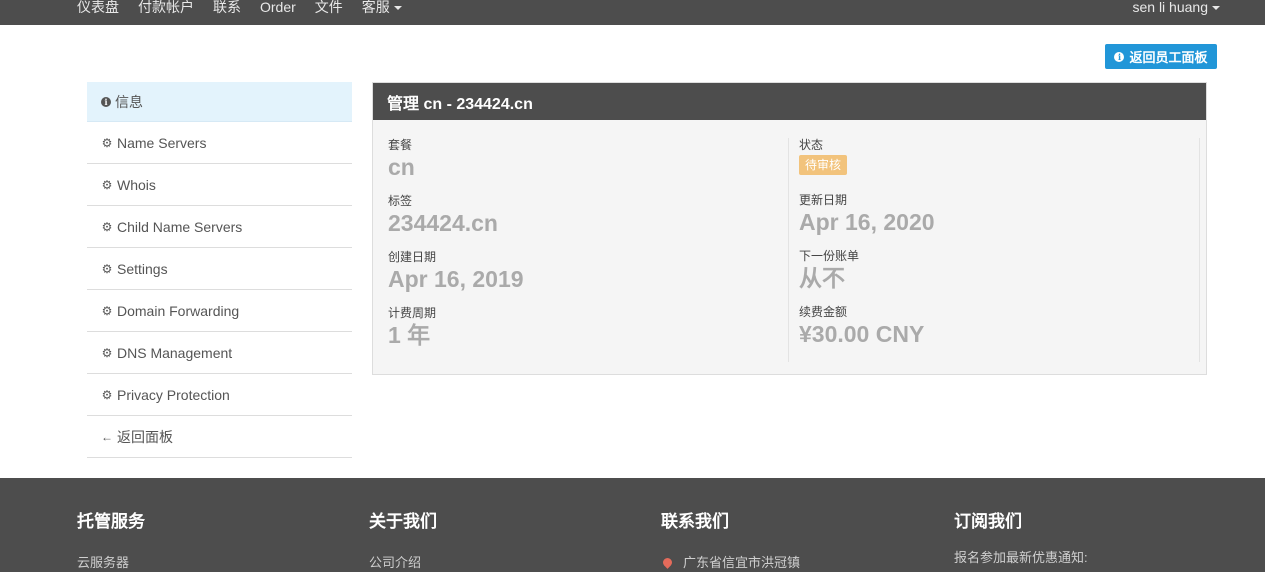 This screenshot has height=572, width=1265. What do you see at coordinates (136, 184) in the screenshot?
I see `sidebar-item-label: Whois` at bounding box center [136, 184].